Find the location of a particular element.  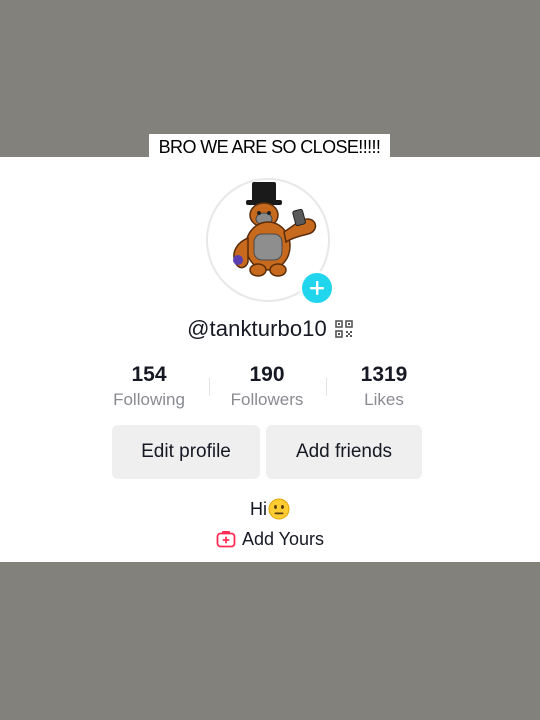

following-count: 154 is located at coordinates (149, 374).